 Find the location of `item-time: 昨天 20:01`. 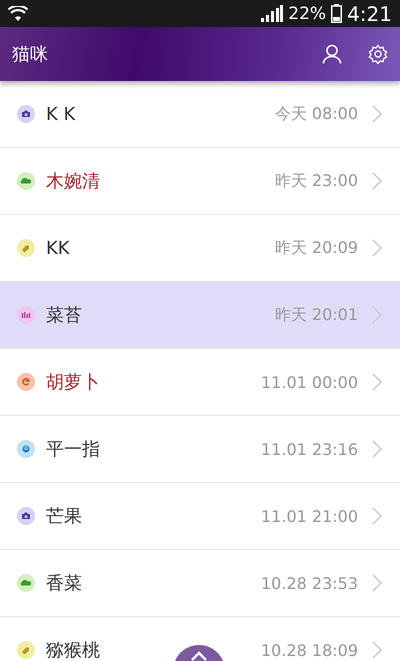

item-time: 昨天 20:01 is located at coordinates (316, 315).